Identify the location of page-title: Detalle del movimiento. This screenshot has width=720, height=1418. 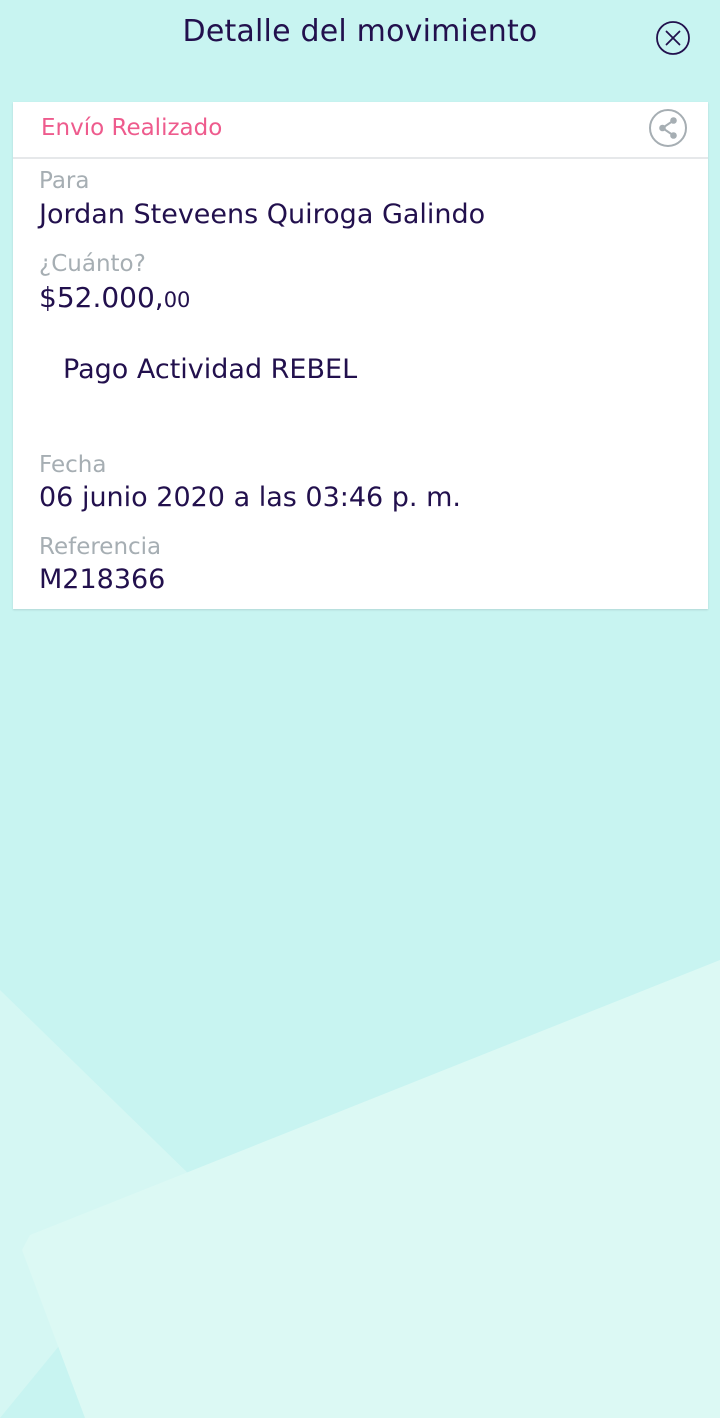
(360, 31).